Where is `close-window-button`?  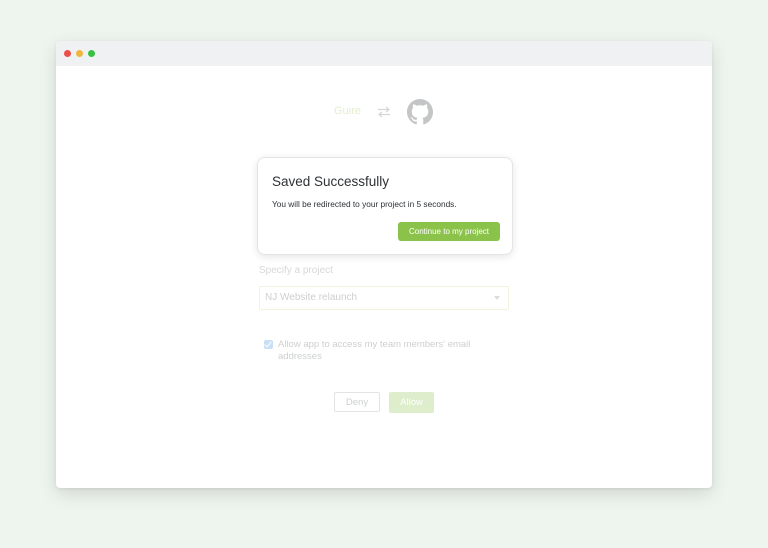 close-window-button is located at coordinates (67, 53).